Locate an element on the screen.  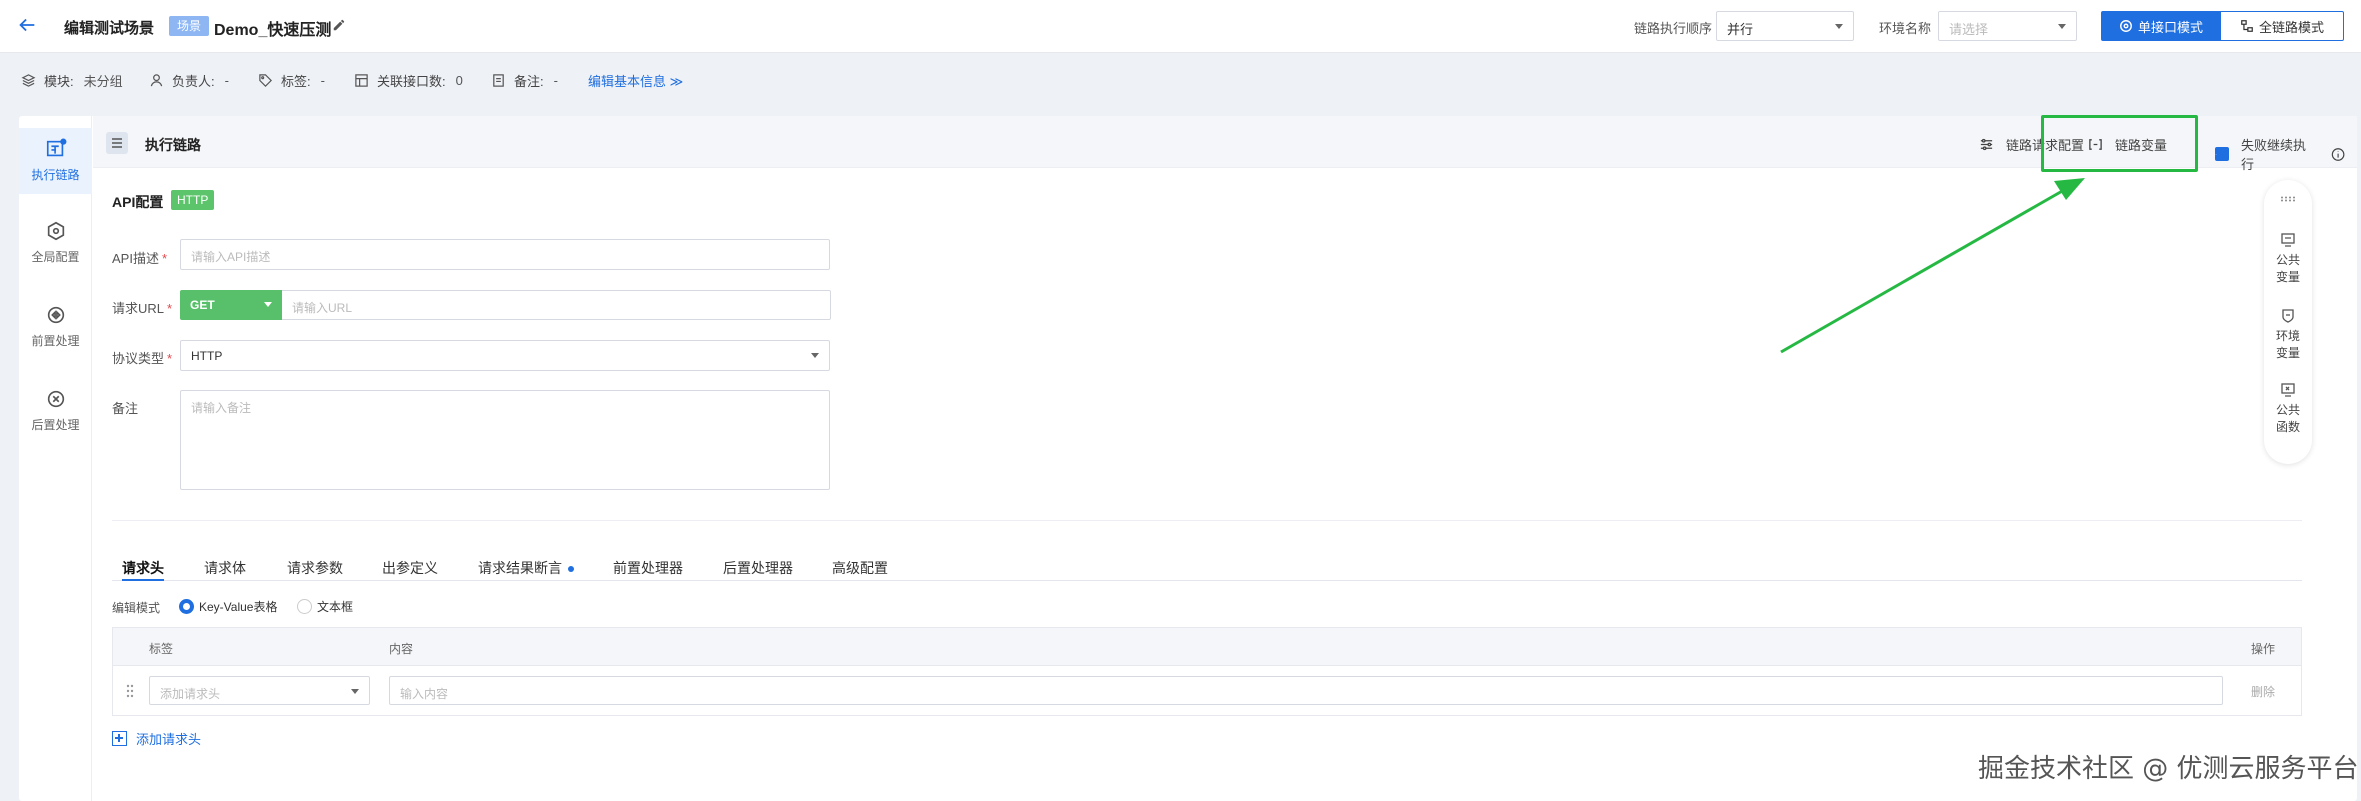
header-value-input: 输入内容 is located at coordinates (1306, 690).